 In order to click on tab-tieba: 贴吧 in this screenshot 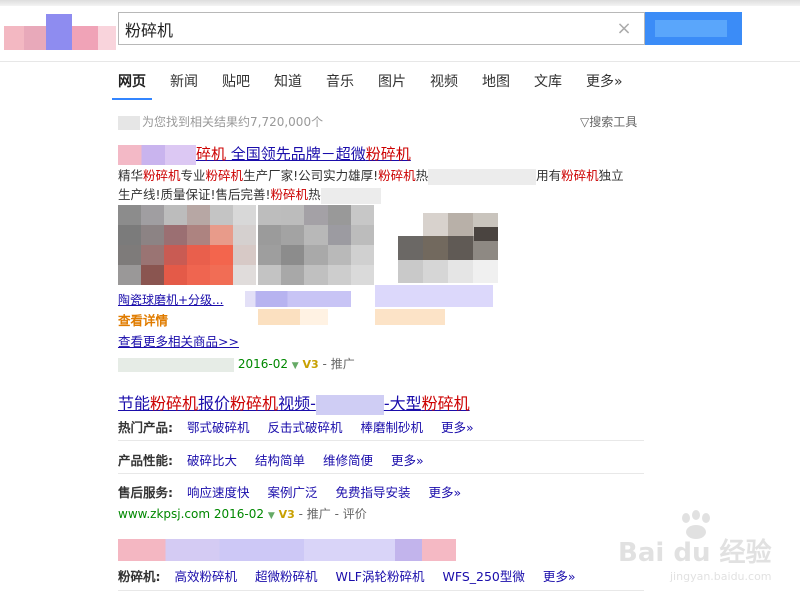, I will do `click(236, 82)`.